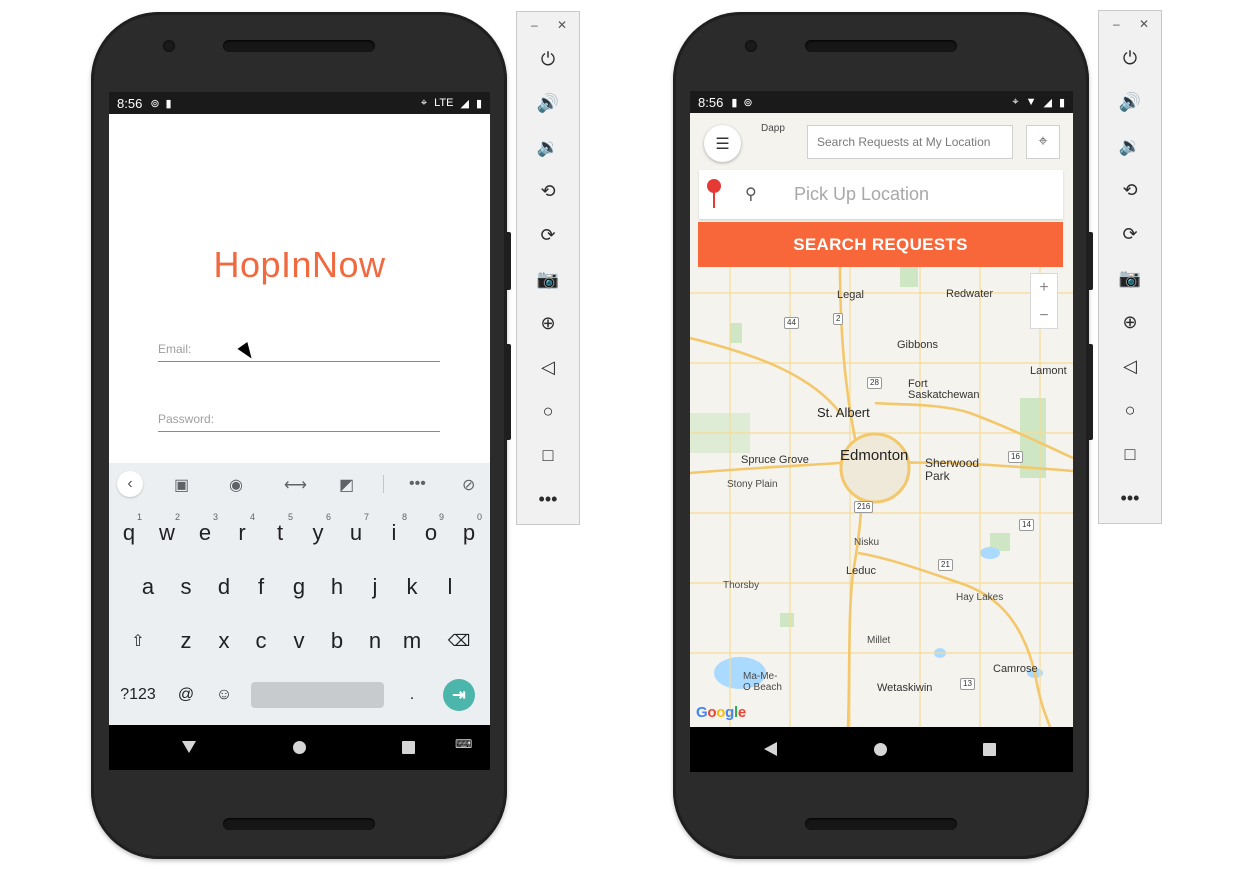 This screenshot has height=869, width=1247. I want to click on key-t: t5, so click(280, 533).